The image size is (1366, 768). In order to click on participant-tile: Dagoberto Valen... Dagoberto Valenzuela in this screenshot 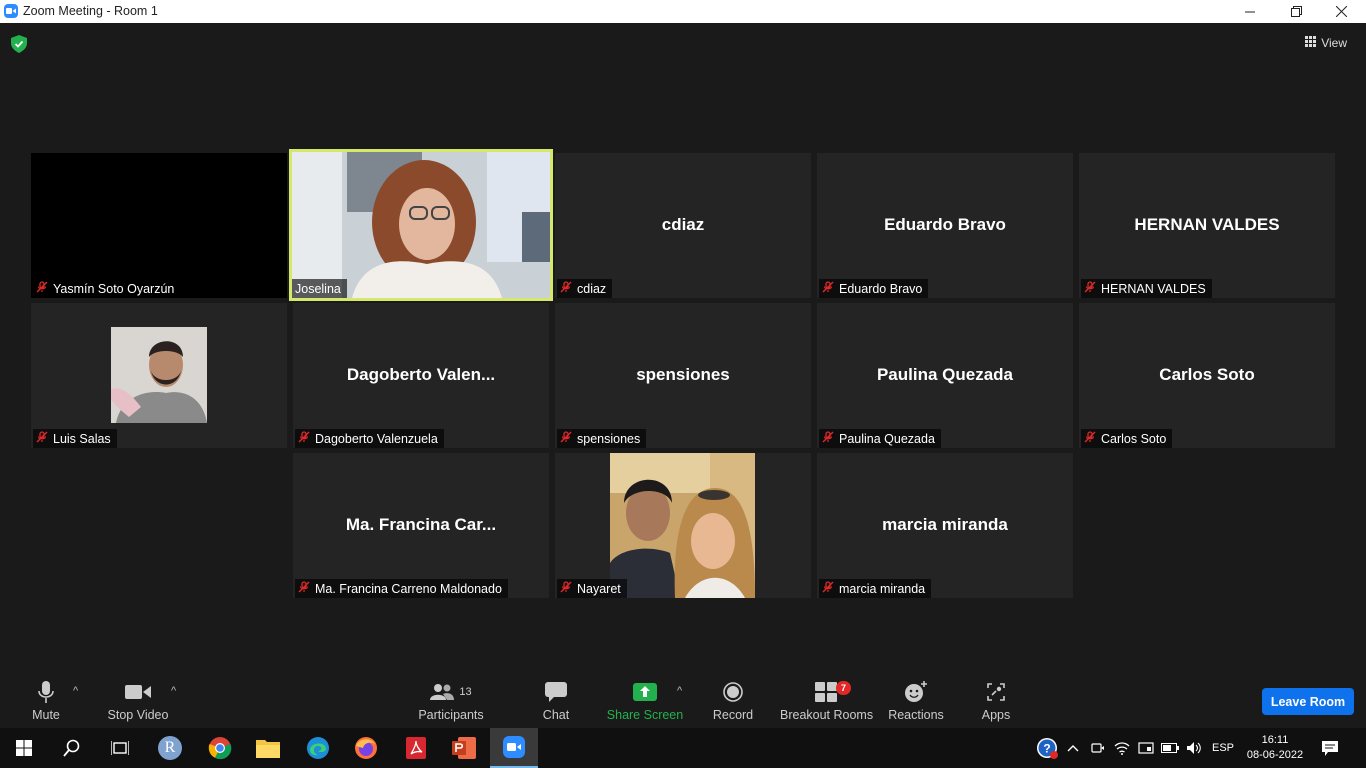, I will do `click(421, 375)`.